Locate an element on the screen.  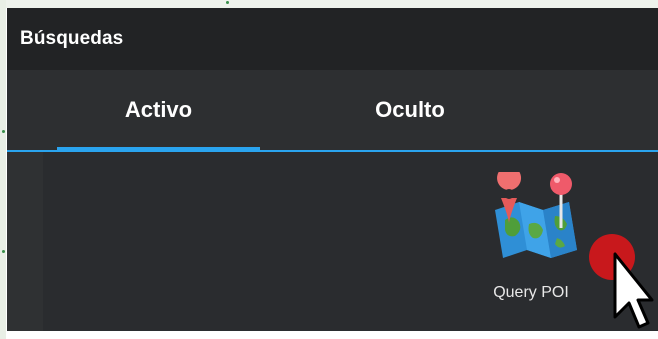
panel-title: Búsquedas is located at coordinates (72, 38).